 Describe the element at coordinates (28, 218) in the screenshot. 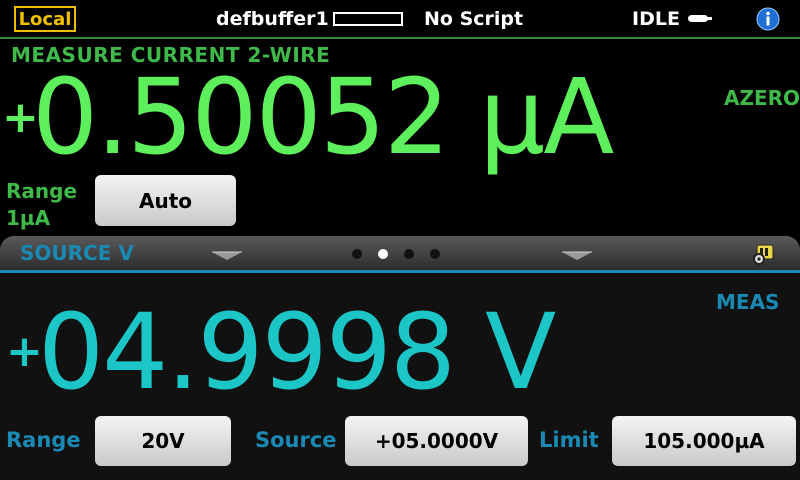

I see `range-value-text: 1µA` at that location.